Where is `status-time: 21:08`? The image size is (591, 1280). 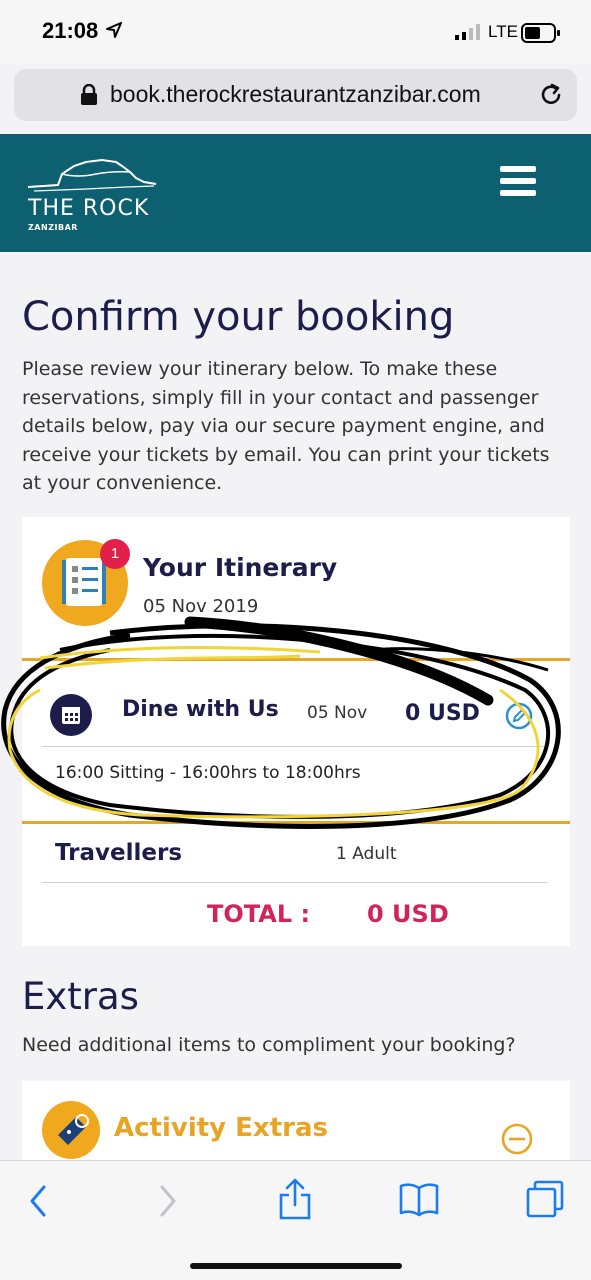
status-time: 21:08 is located at coordinates (70, 30).